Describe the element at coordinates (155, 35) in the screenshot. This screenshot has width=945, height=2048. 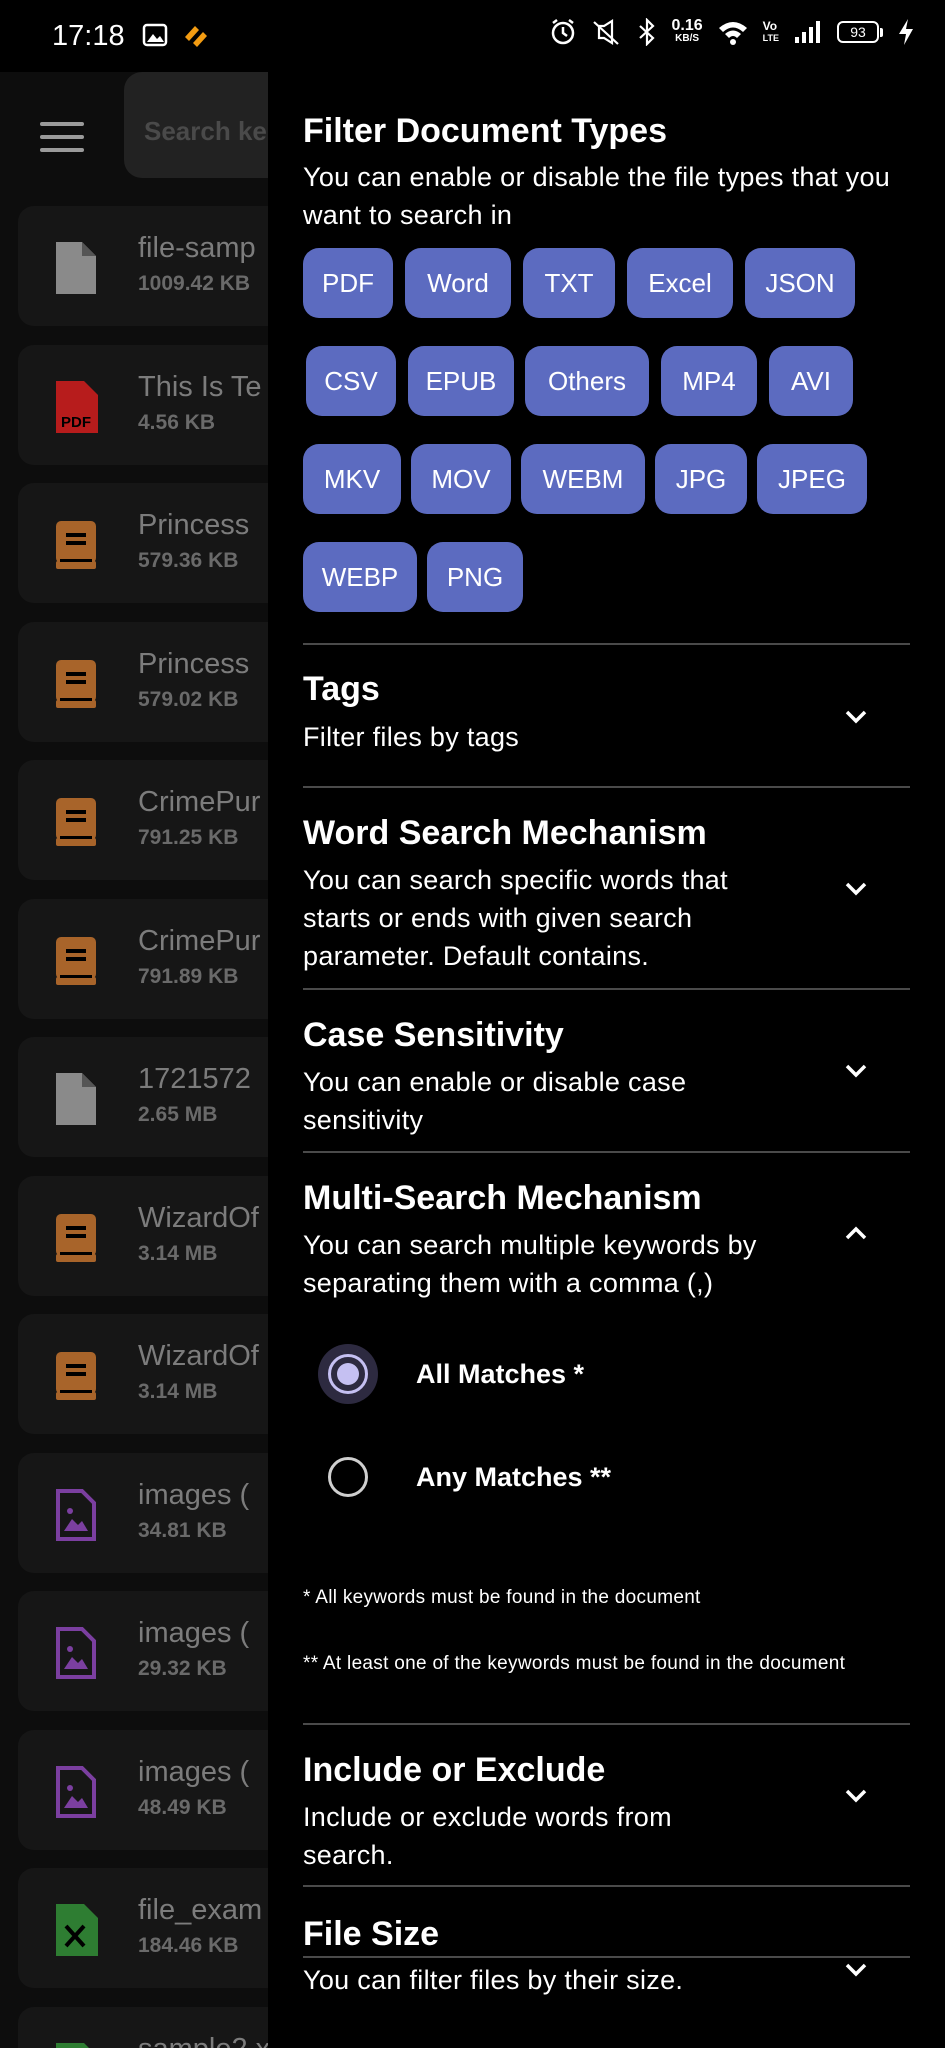
I see `gallery-icon` at that location.